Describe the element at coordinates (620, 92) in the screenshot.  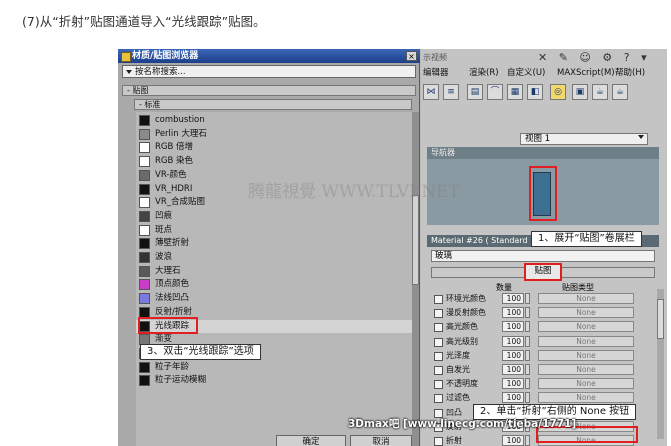
I see `render-icon: ☕` at that location.